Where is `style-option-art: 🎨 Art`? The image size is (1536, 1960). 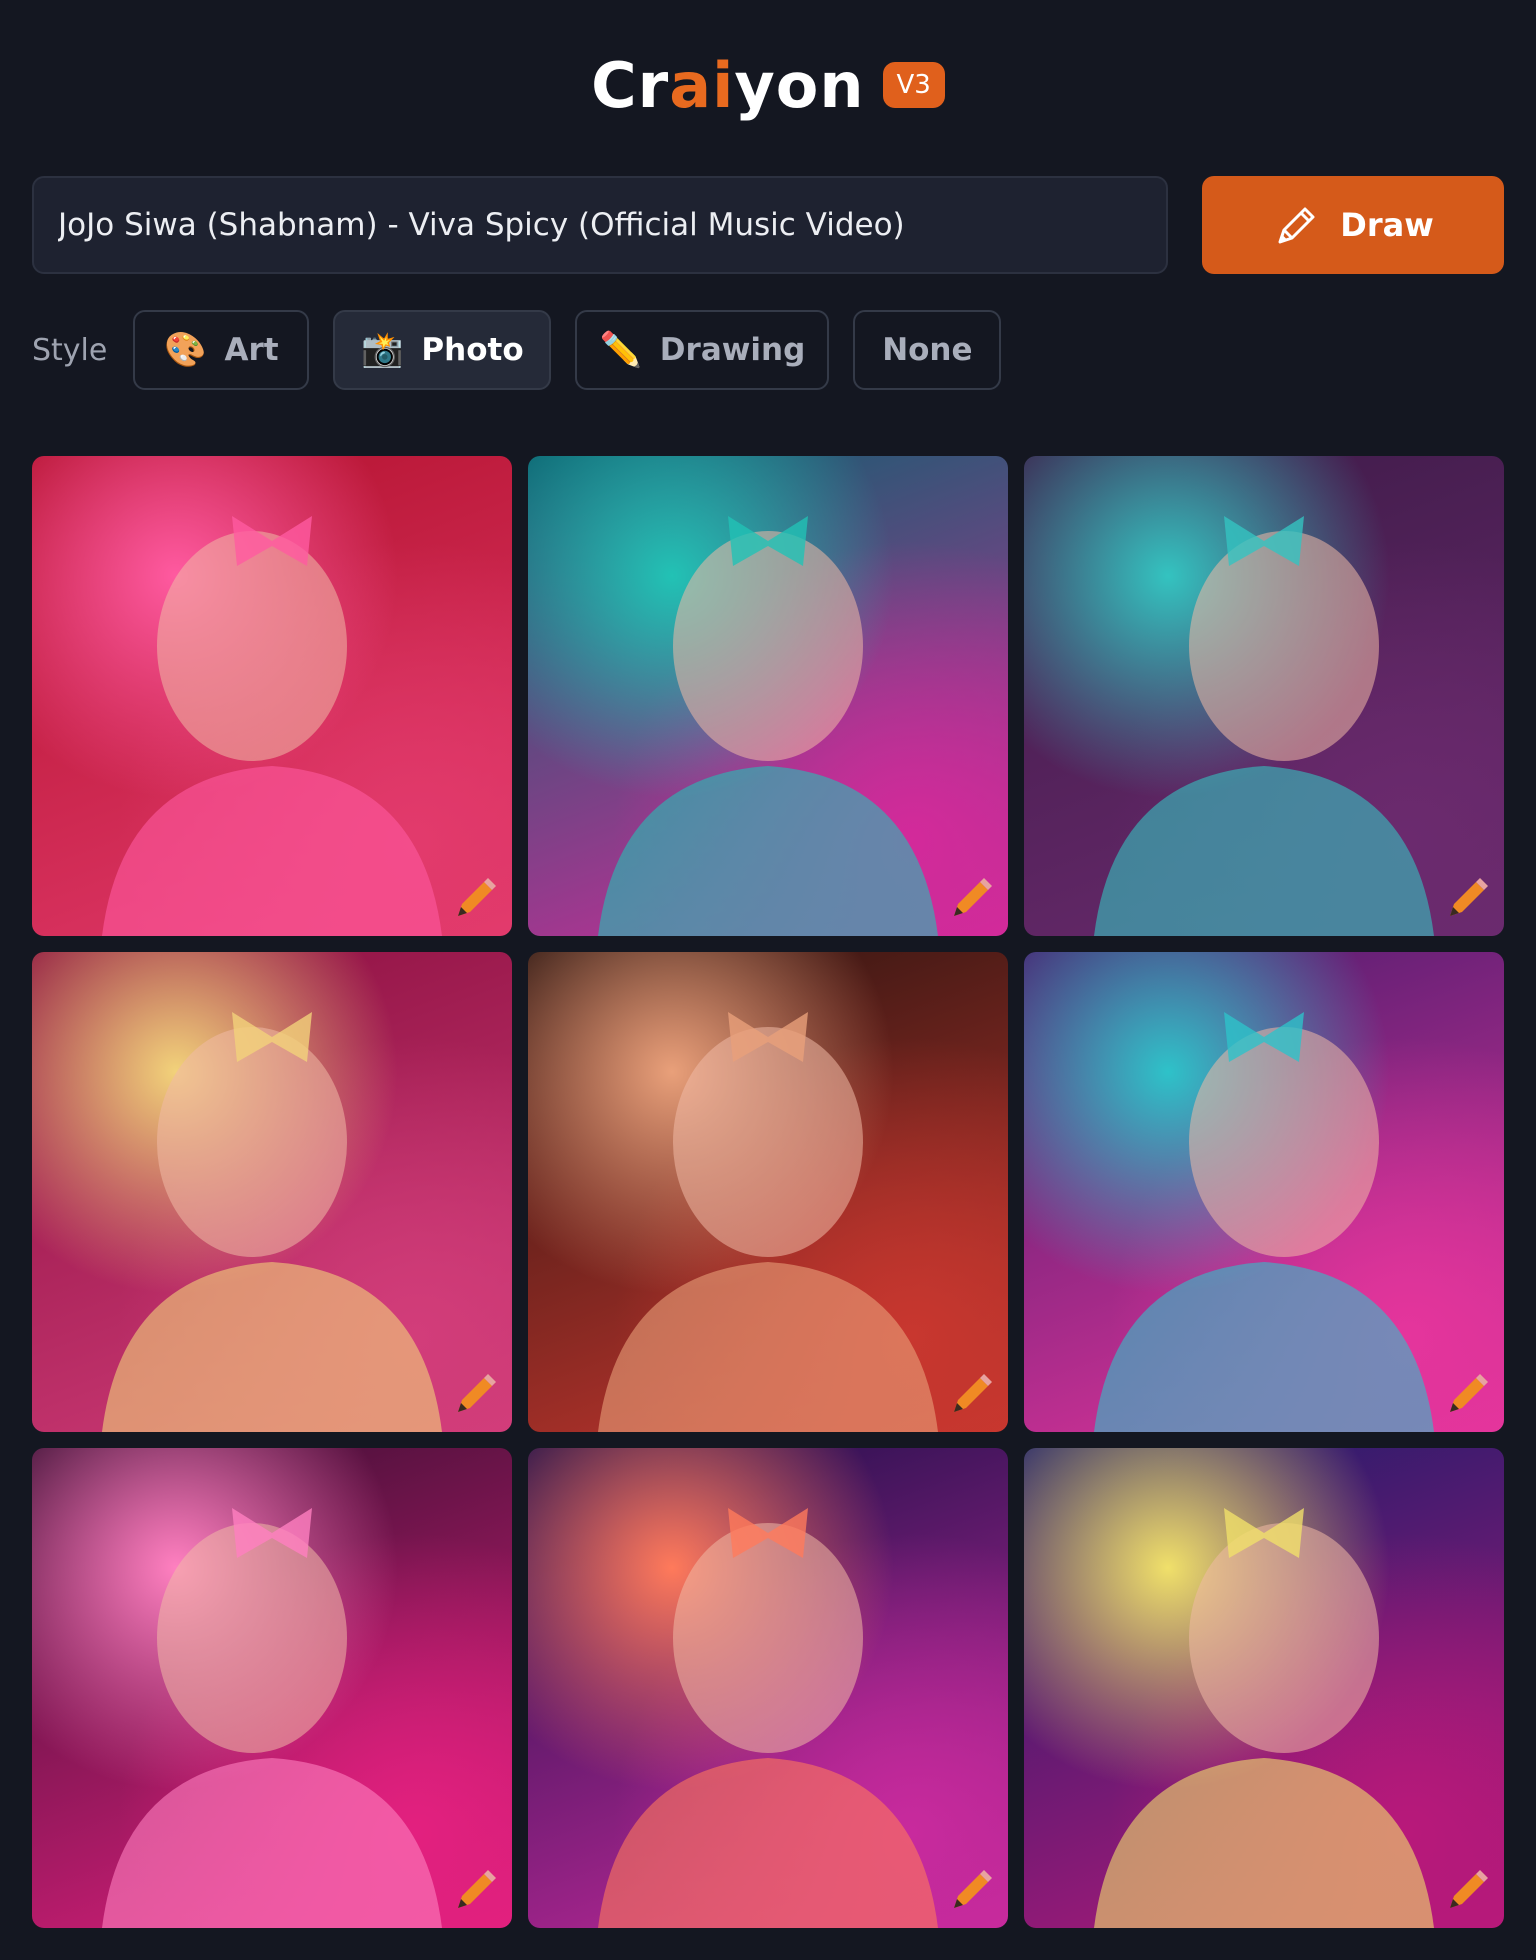 style-option-art: 🎨 Art is located at coordinates (221, 350).